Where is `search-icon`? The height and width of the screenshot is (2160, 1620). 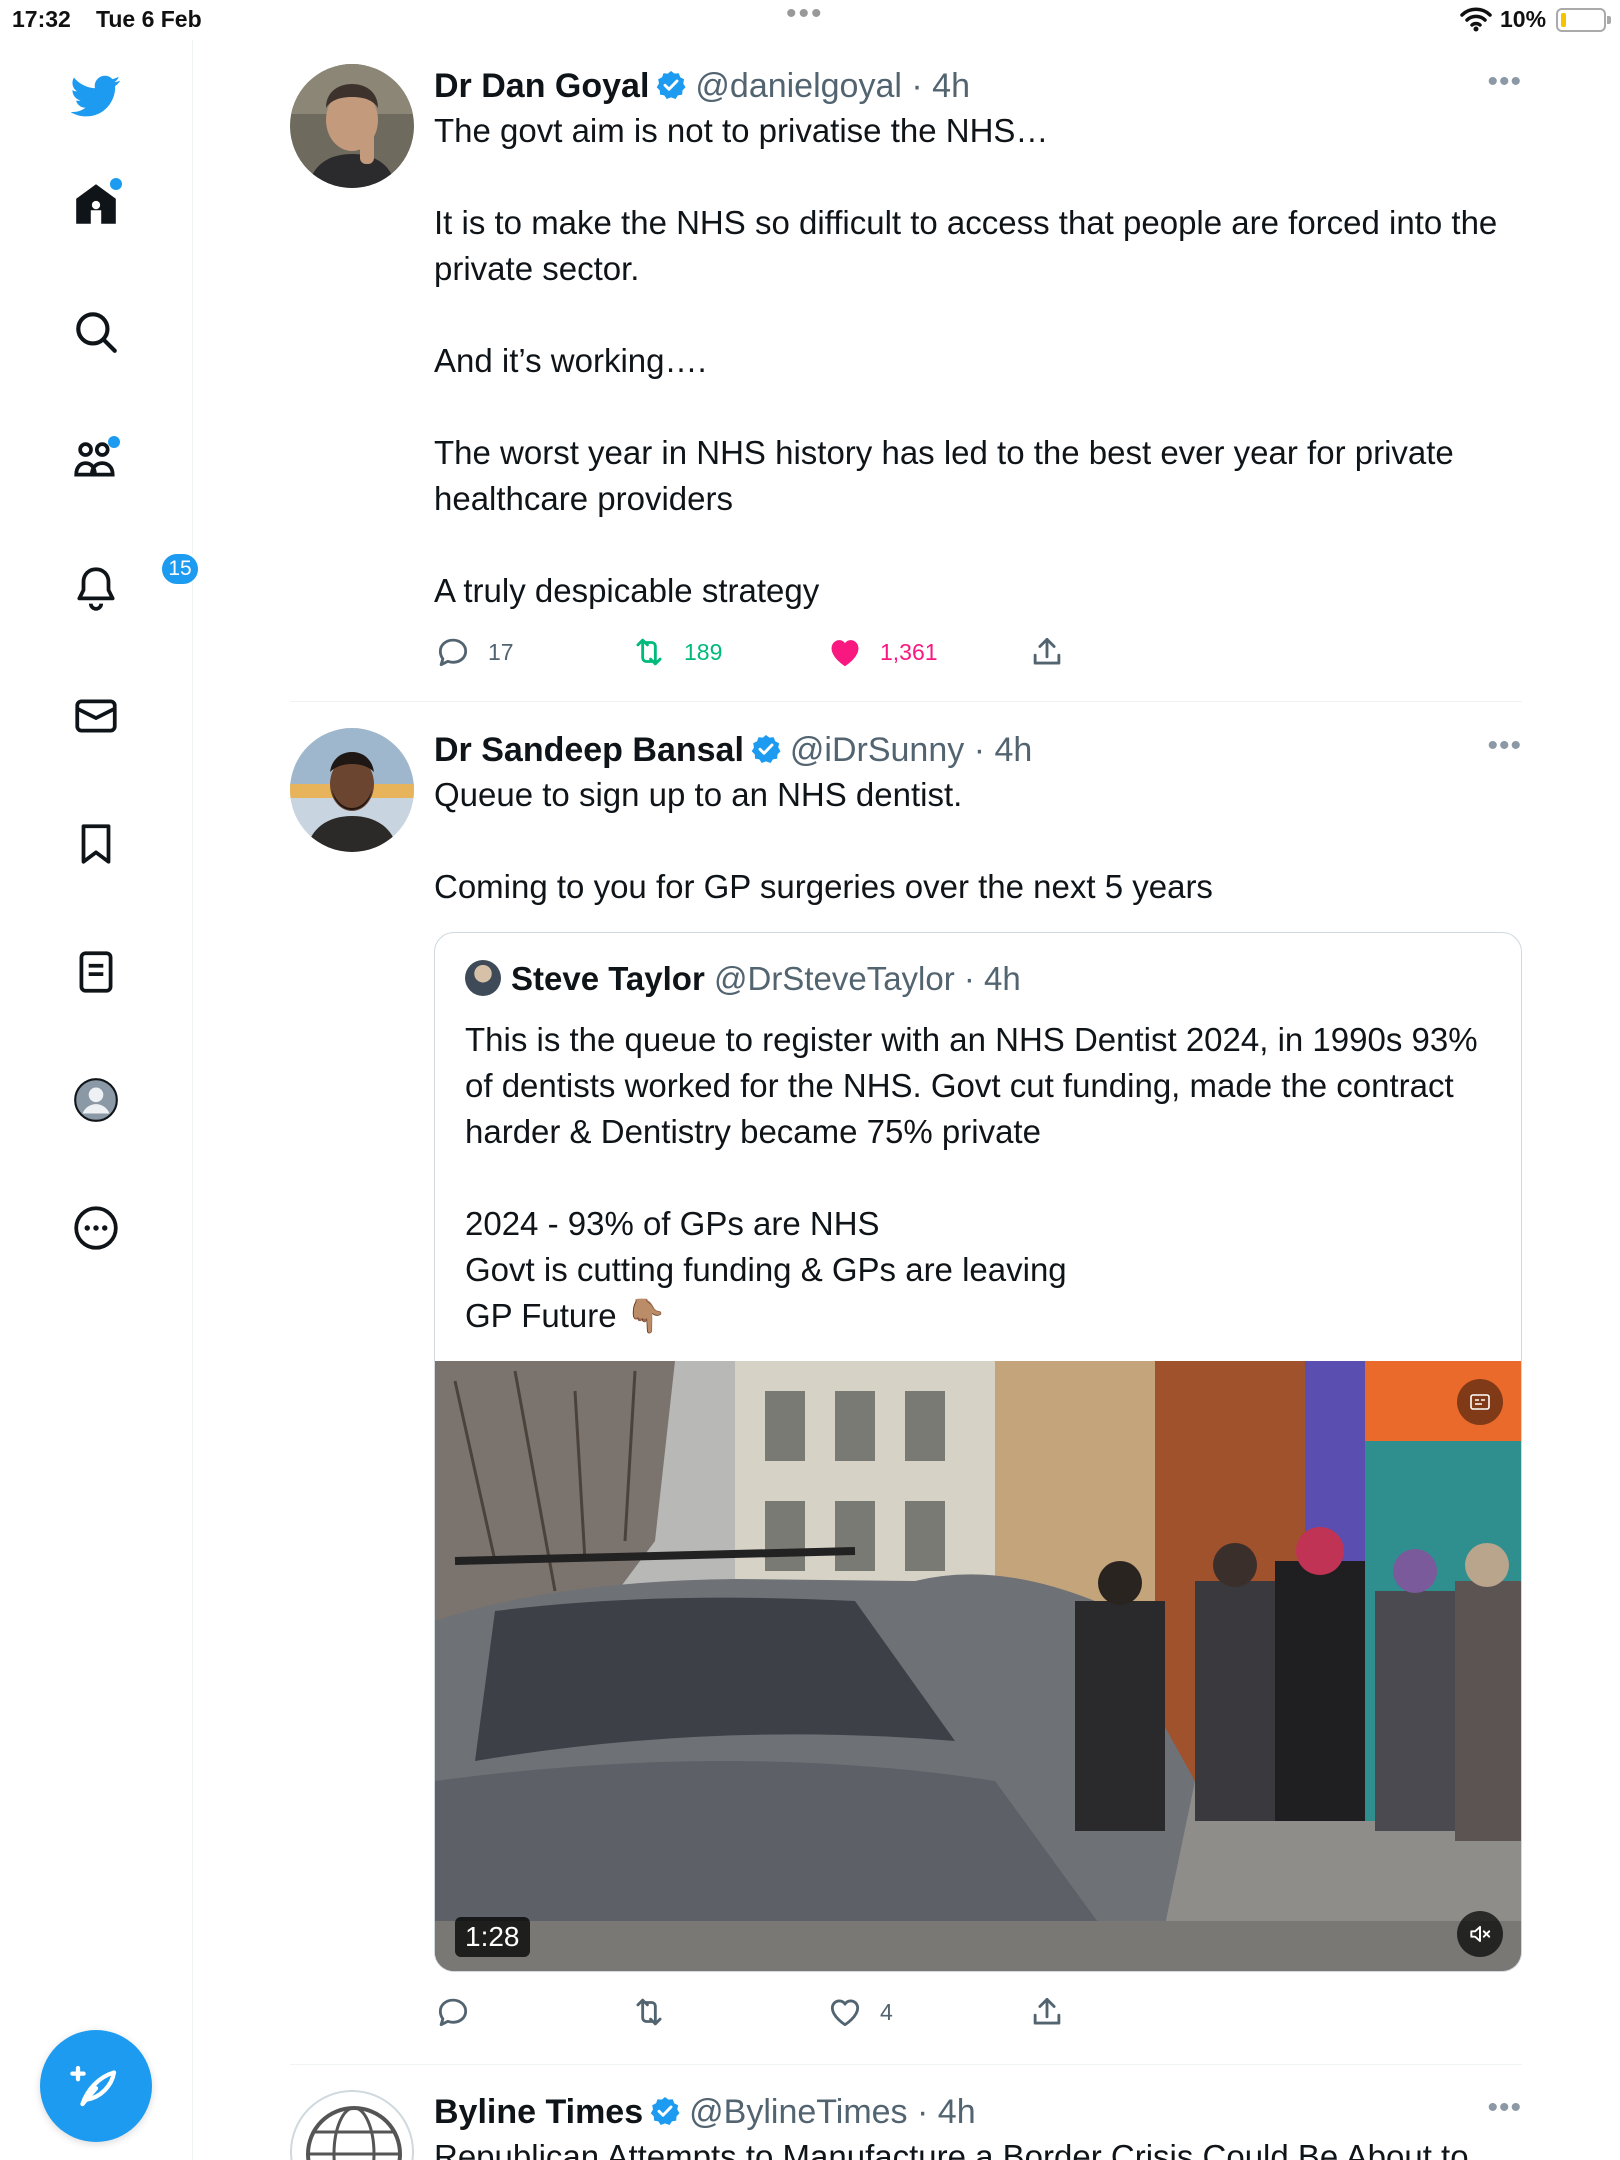
search-icon is located at coordinates (96, 332).